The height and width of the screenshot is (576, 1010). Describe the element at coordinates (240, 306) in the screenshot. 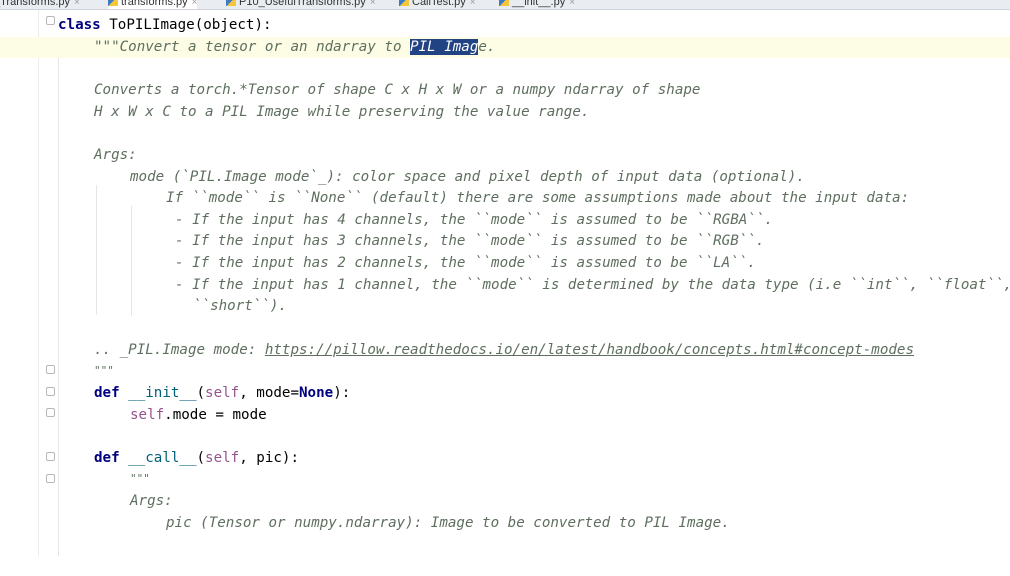

I see `docstring-text: ``short``).` at that location.